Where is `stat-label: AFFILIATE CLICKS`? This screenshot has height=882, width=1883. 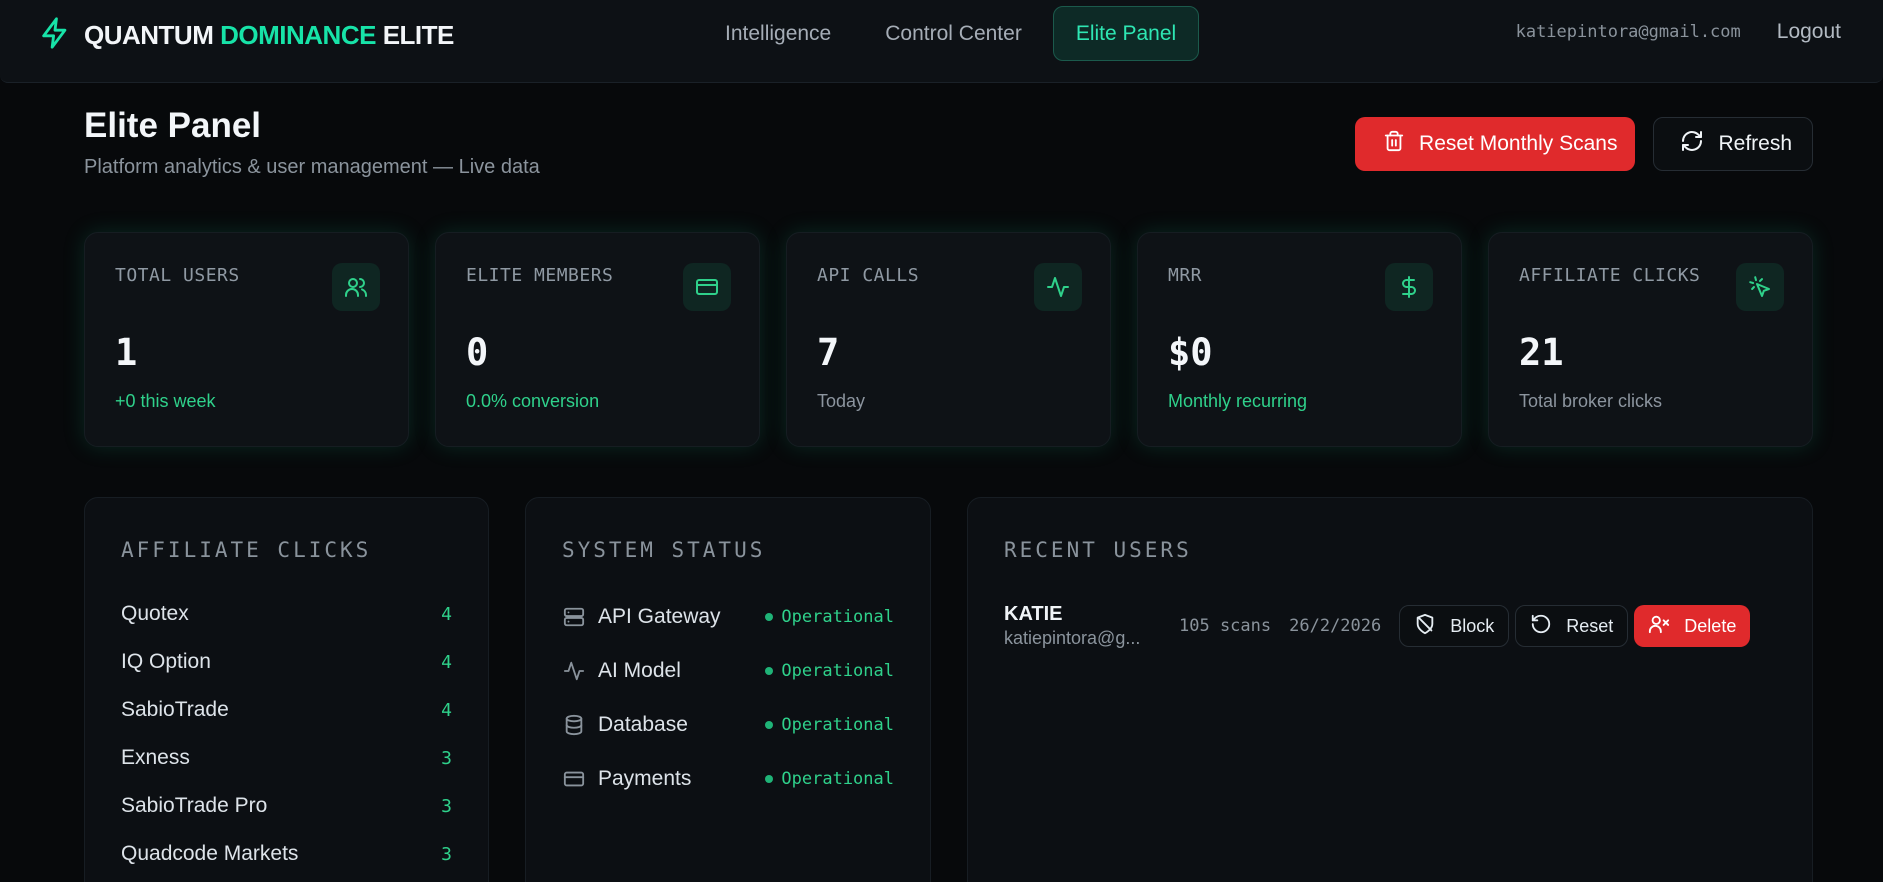
stat-label: AFFILIATE CLICKS is located at coordinates (1610, 275).